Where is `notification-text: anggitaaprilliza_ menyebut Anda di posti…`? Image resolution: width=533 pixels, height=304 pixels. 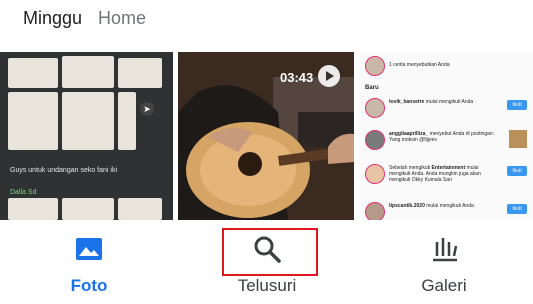
notification-text: anggitaaprilliza_ menyebut Anda di posti… is located at coordinates (442, 137).